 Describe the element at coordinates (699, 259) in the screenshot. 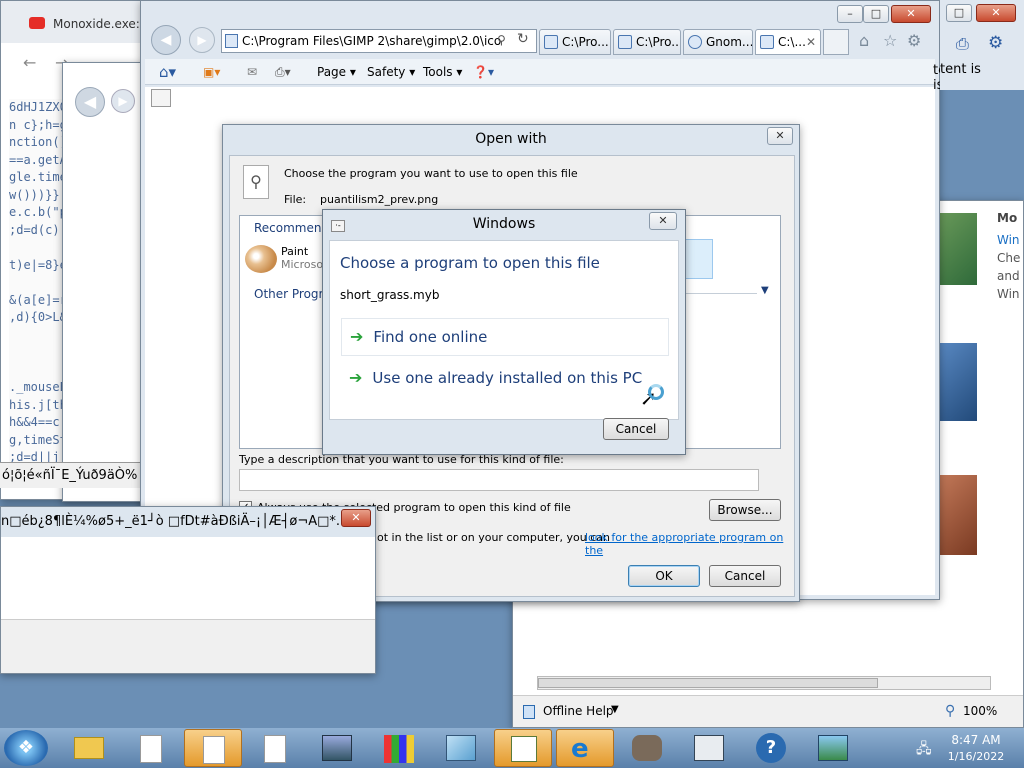

I see `selected-program-row` at that location.